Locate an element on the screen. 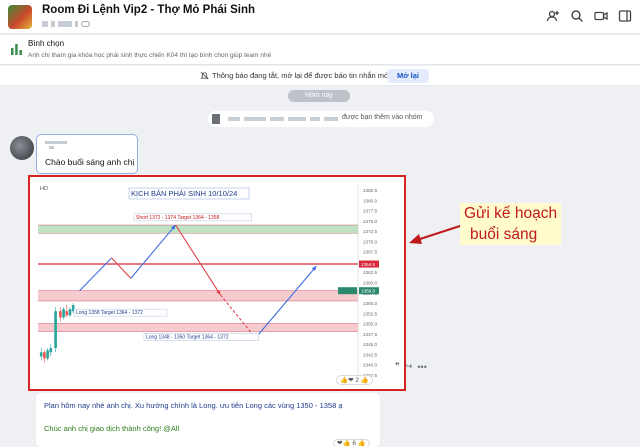 This screenshot has height=447, width=640. y-tick-label: 1350.0 is located at coordinates (370, 324).